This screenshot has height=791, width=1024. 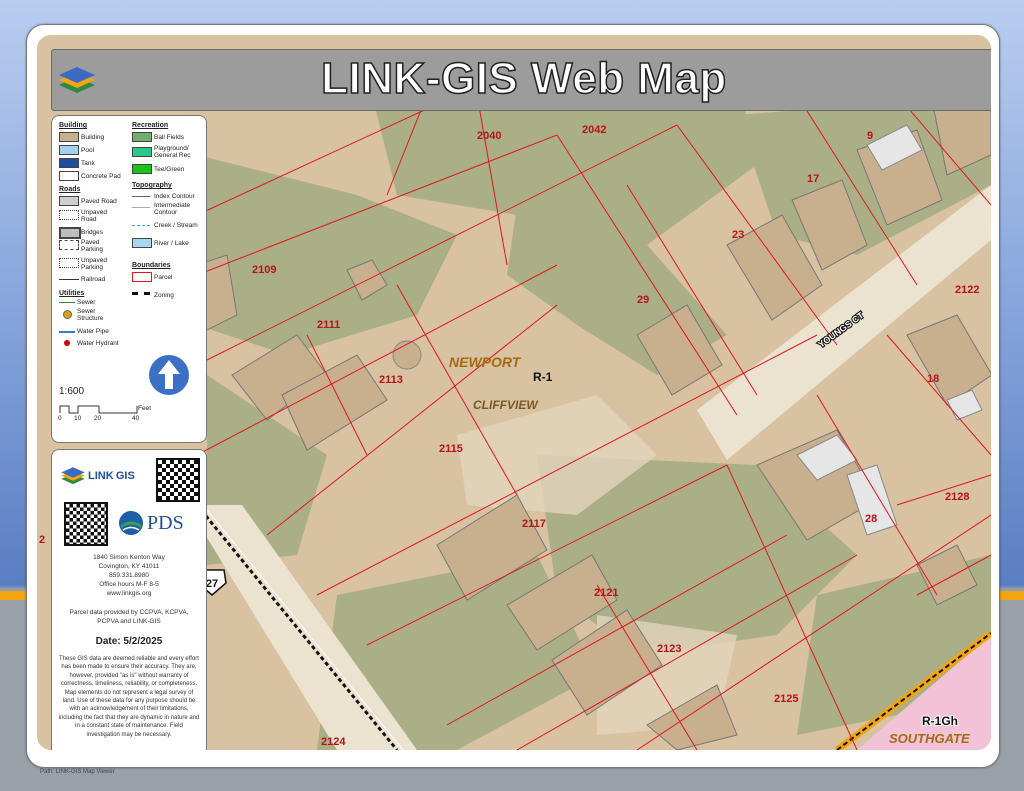 What do you see at coordinates (643, 300) in the screenshot?
I see `parcel-29: 29` at bounding box center [643, 300].